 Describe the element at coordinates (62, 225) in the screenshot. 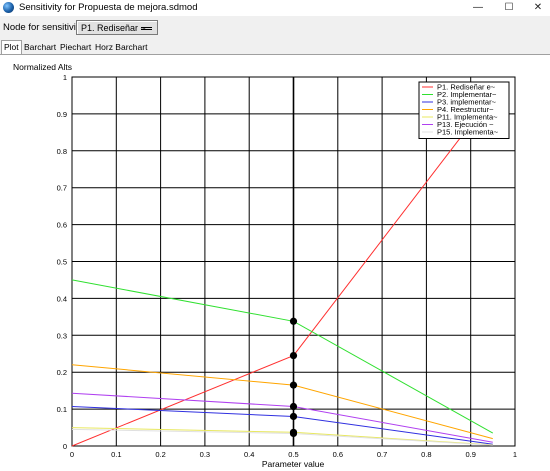

I see `y-tick-label: 0.6` at that location.